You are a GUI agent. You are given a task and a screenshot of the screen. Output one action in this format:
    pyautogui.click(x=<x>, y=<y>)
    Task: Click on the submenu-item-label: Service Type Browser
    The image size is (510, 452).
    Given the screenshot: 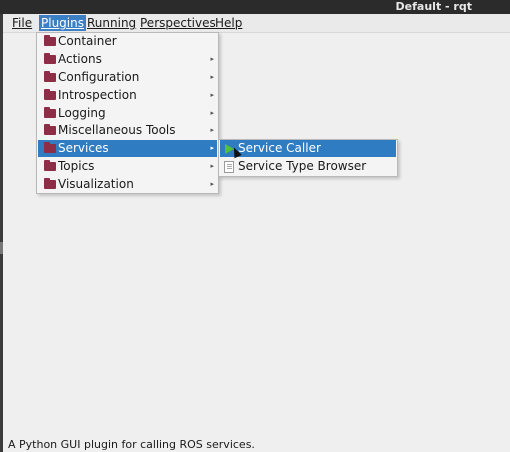 What is the action you would take?
    pyautogui.click(x=302, y=166)
    